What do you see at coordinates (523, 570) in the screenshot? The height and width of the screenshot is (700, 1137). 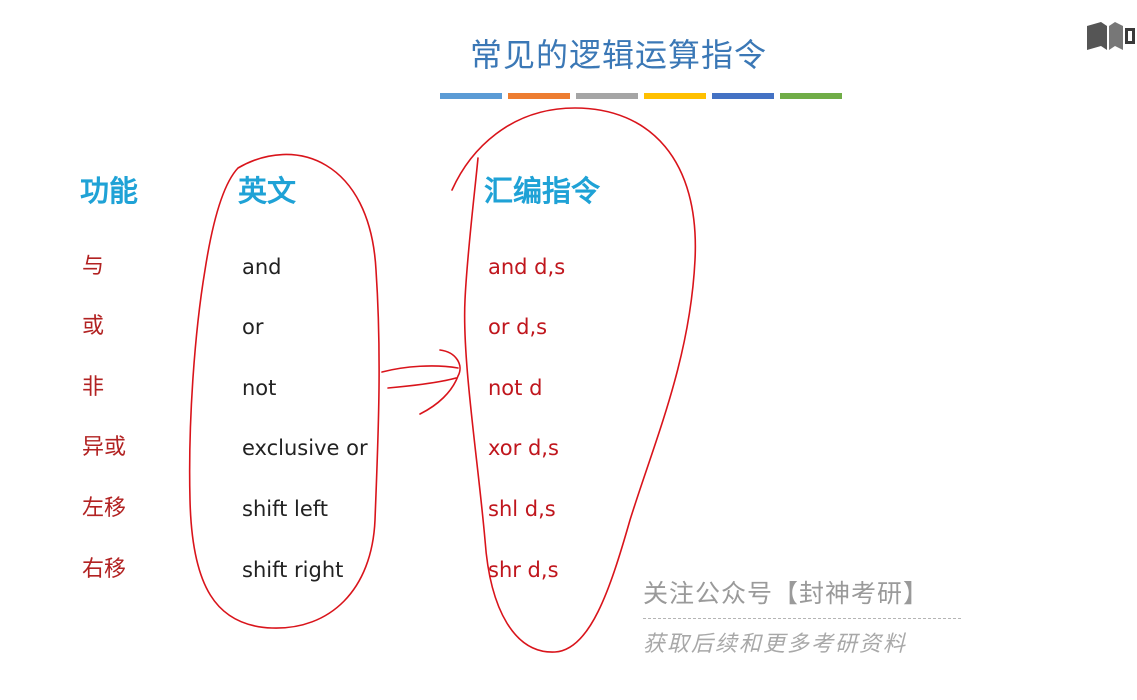 I see `assembly-cell-shr: shr d,s` at bounding box center [523, 570].